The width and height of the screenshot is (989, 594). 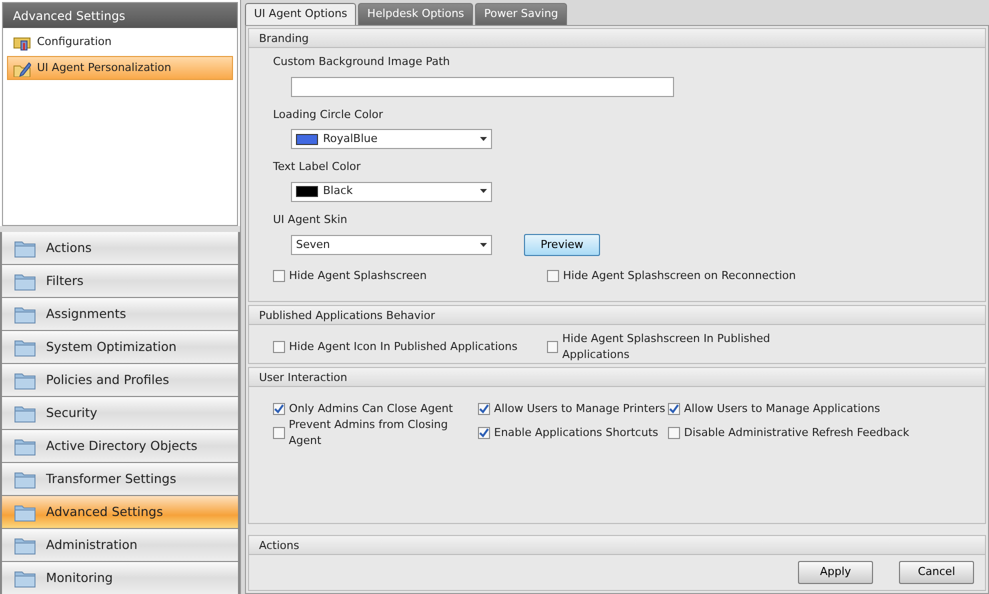 I want to click on action-button: Cancel, so click(x=936, y=572).